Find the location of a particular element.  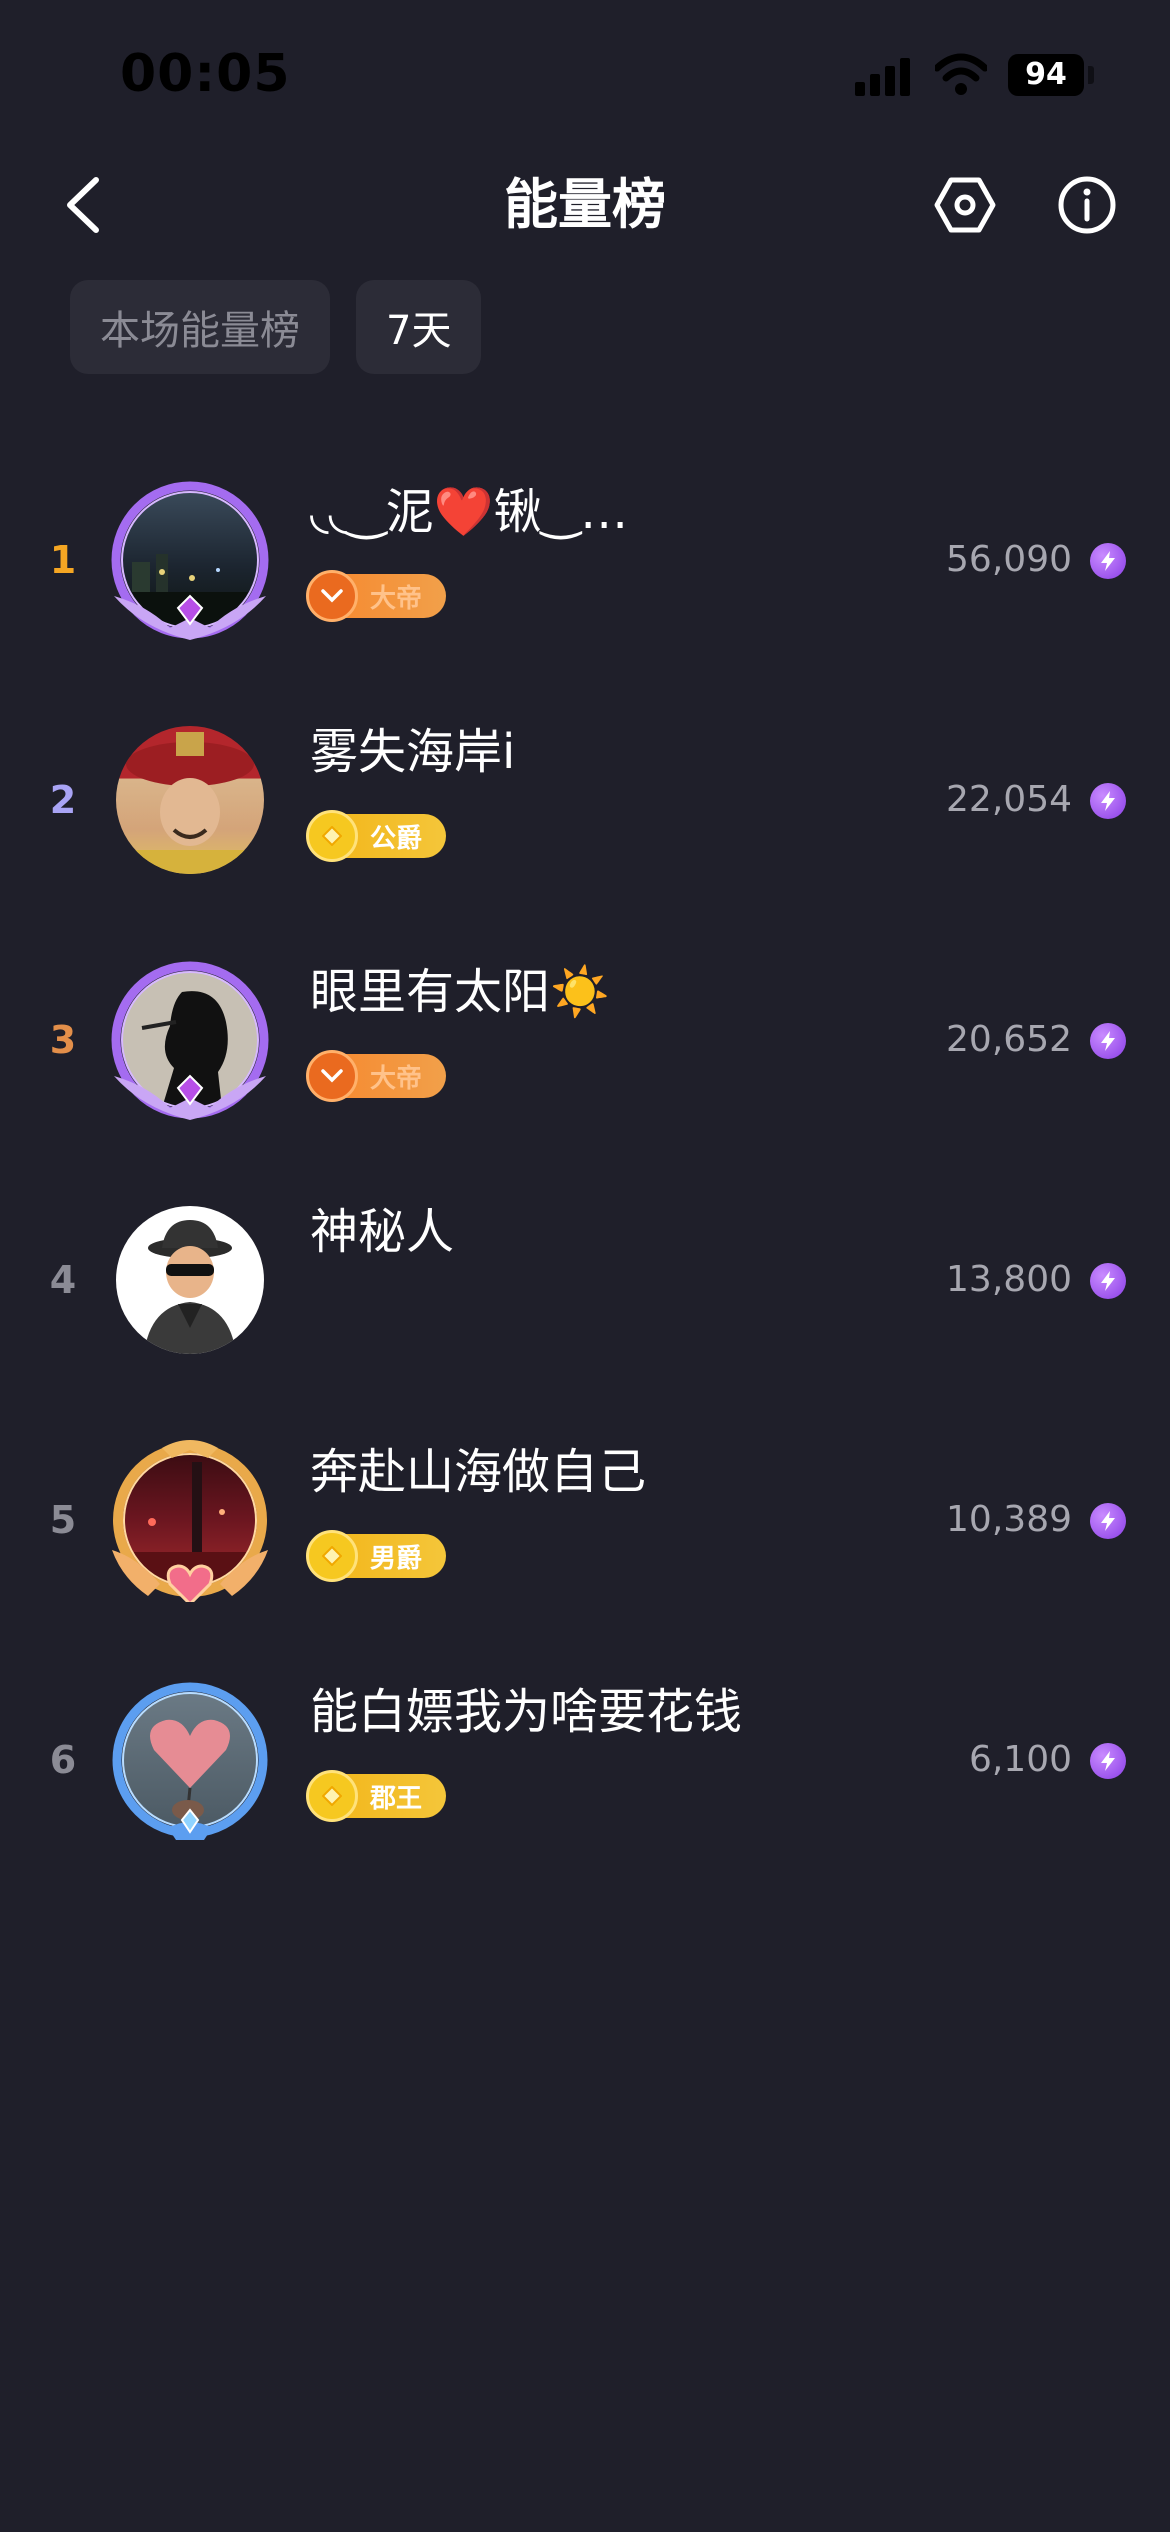

badge-label: 公爵 is located at coordinates (396, 838).